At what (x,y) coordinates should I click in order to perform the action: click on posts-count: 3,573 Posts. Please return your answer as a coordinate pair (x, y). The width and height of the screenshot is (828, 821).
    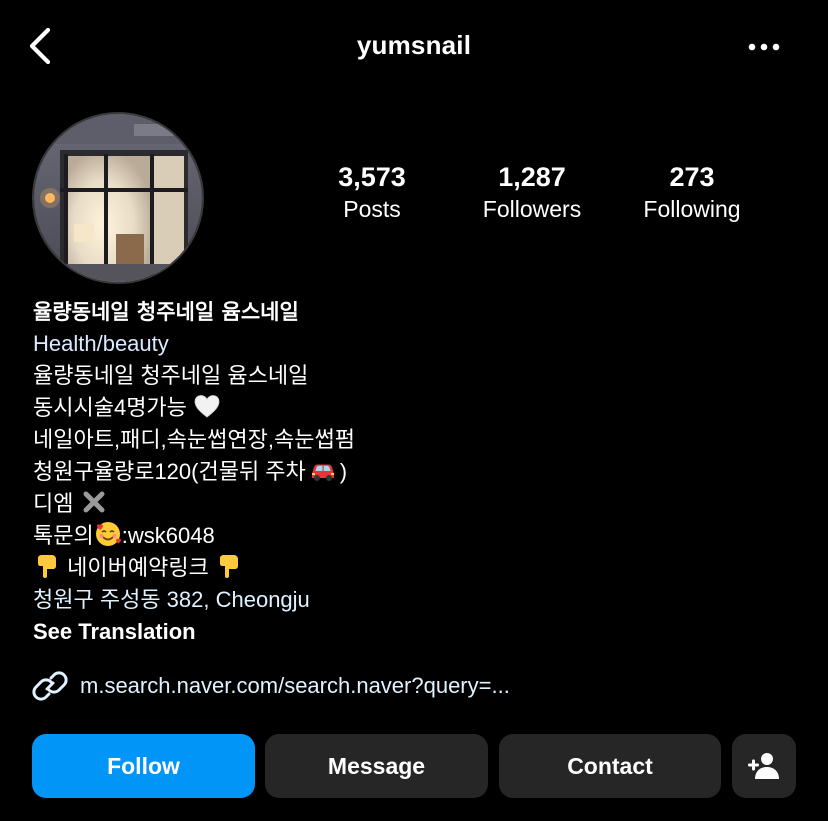
    Looking at the image, I should click on (372, 192).